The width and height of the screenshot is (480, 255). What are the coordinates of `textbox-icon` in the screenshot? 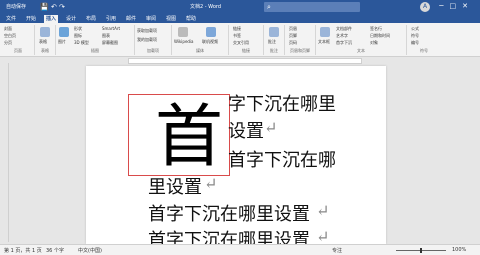 It's located at (325, 32).